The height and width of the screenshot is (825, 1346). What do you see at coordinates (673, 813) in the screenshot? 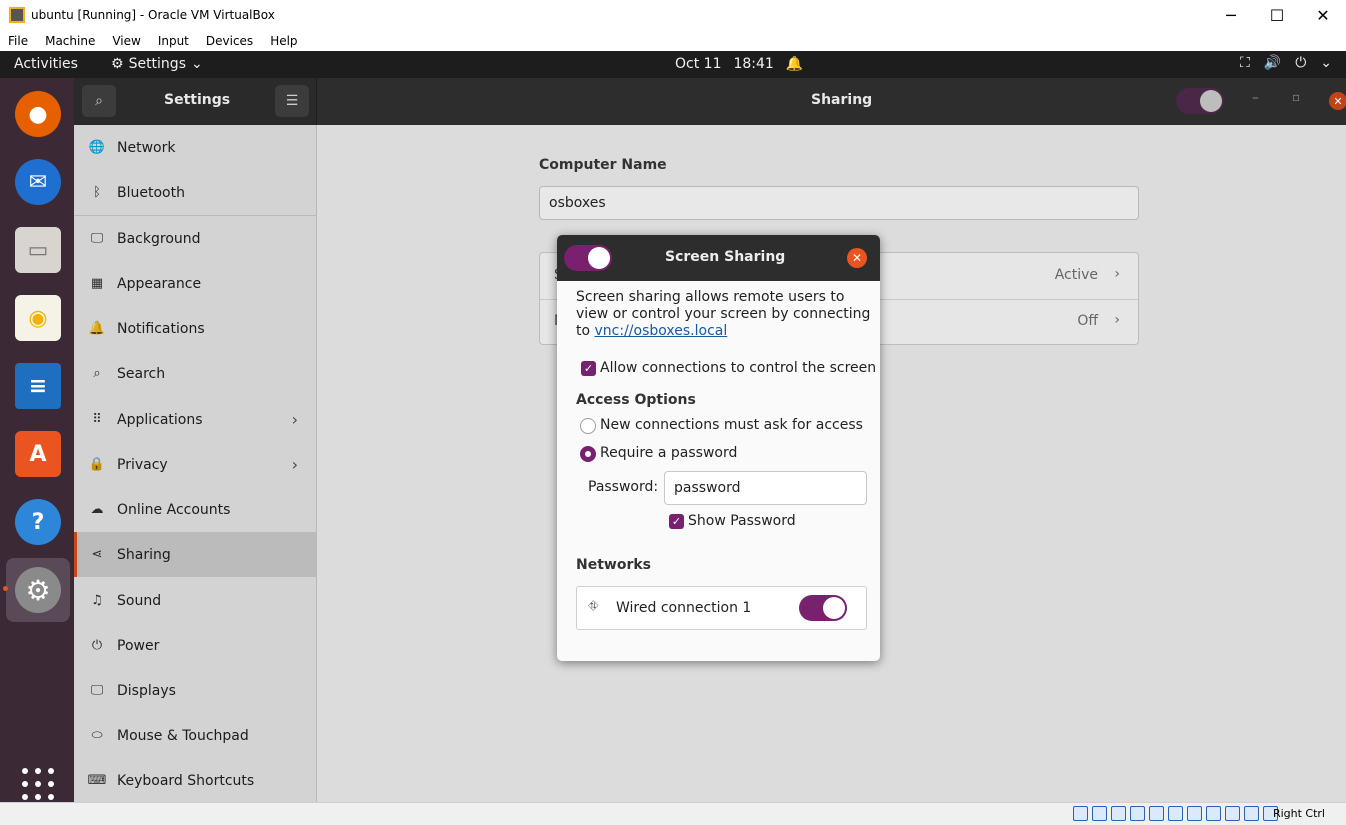
I see `vbox-statusbar: Right Ctrl` at bounding box center [673, 813].